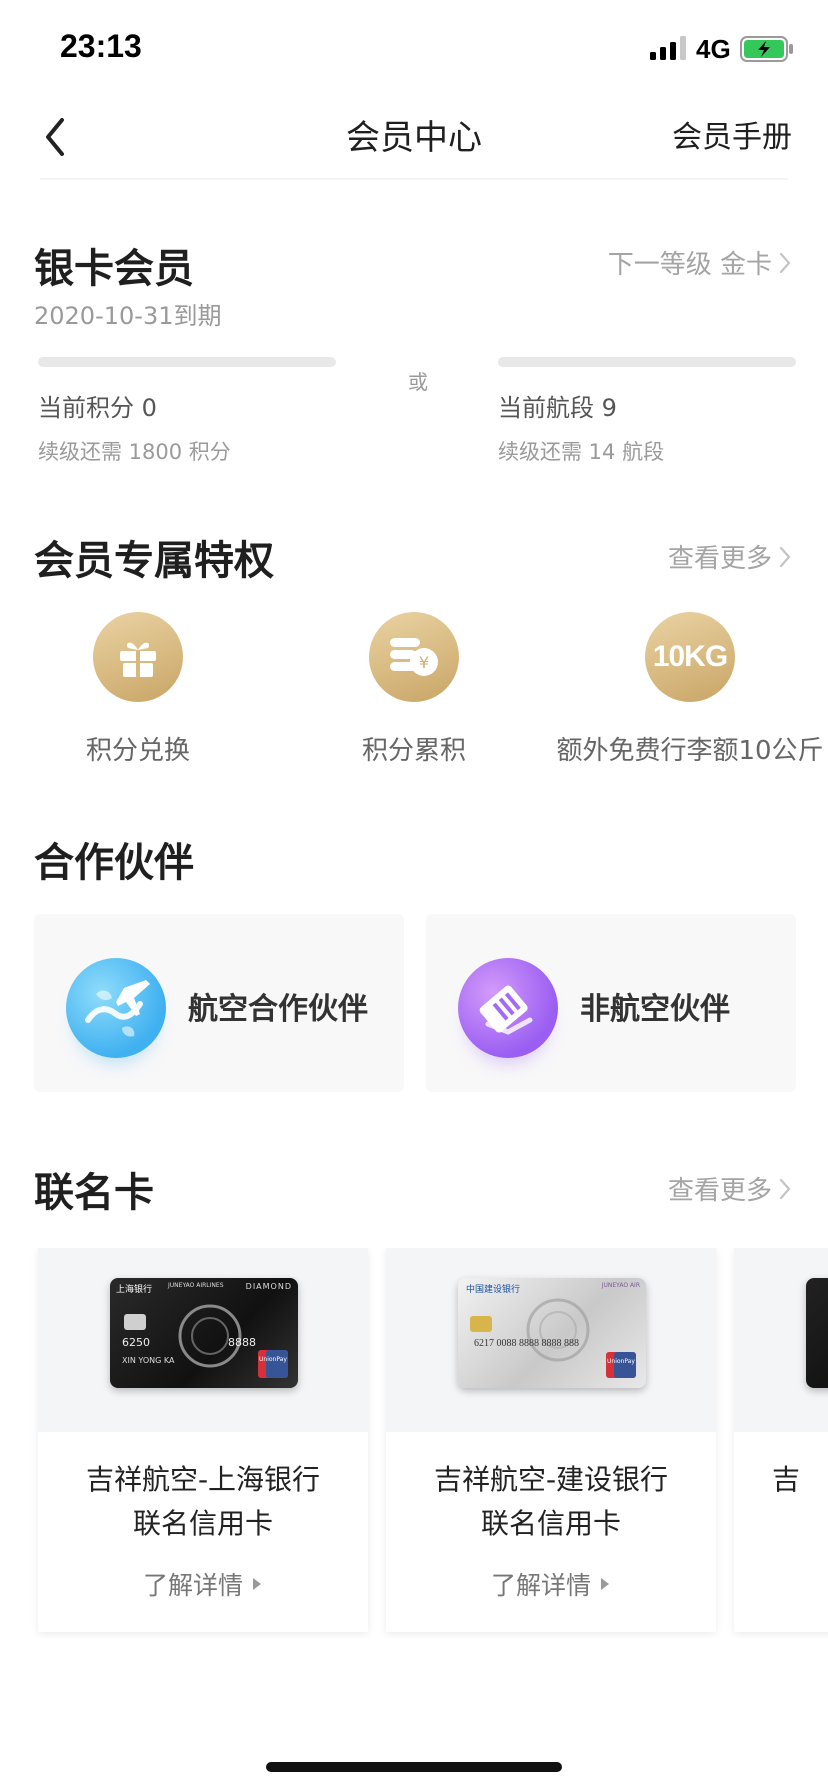 This screenshot has width=828, height=1792. I want to click on card-number-prefix: 6250, so click(136, 1342).